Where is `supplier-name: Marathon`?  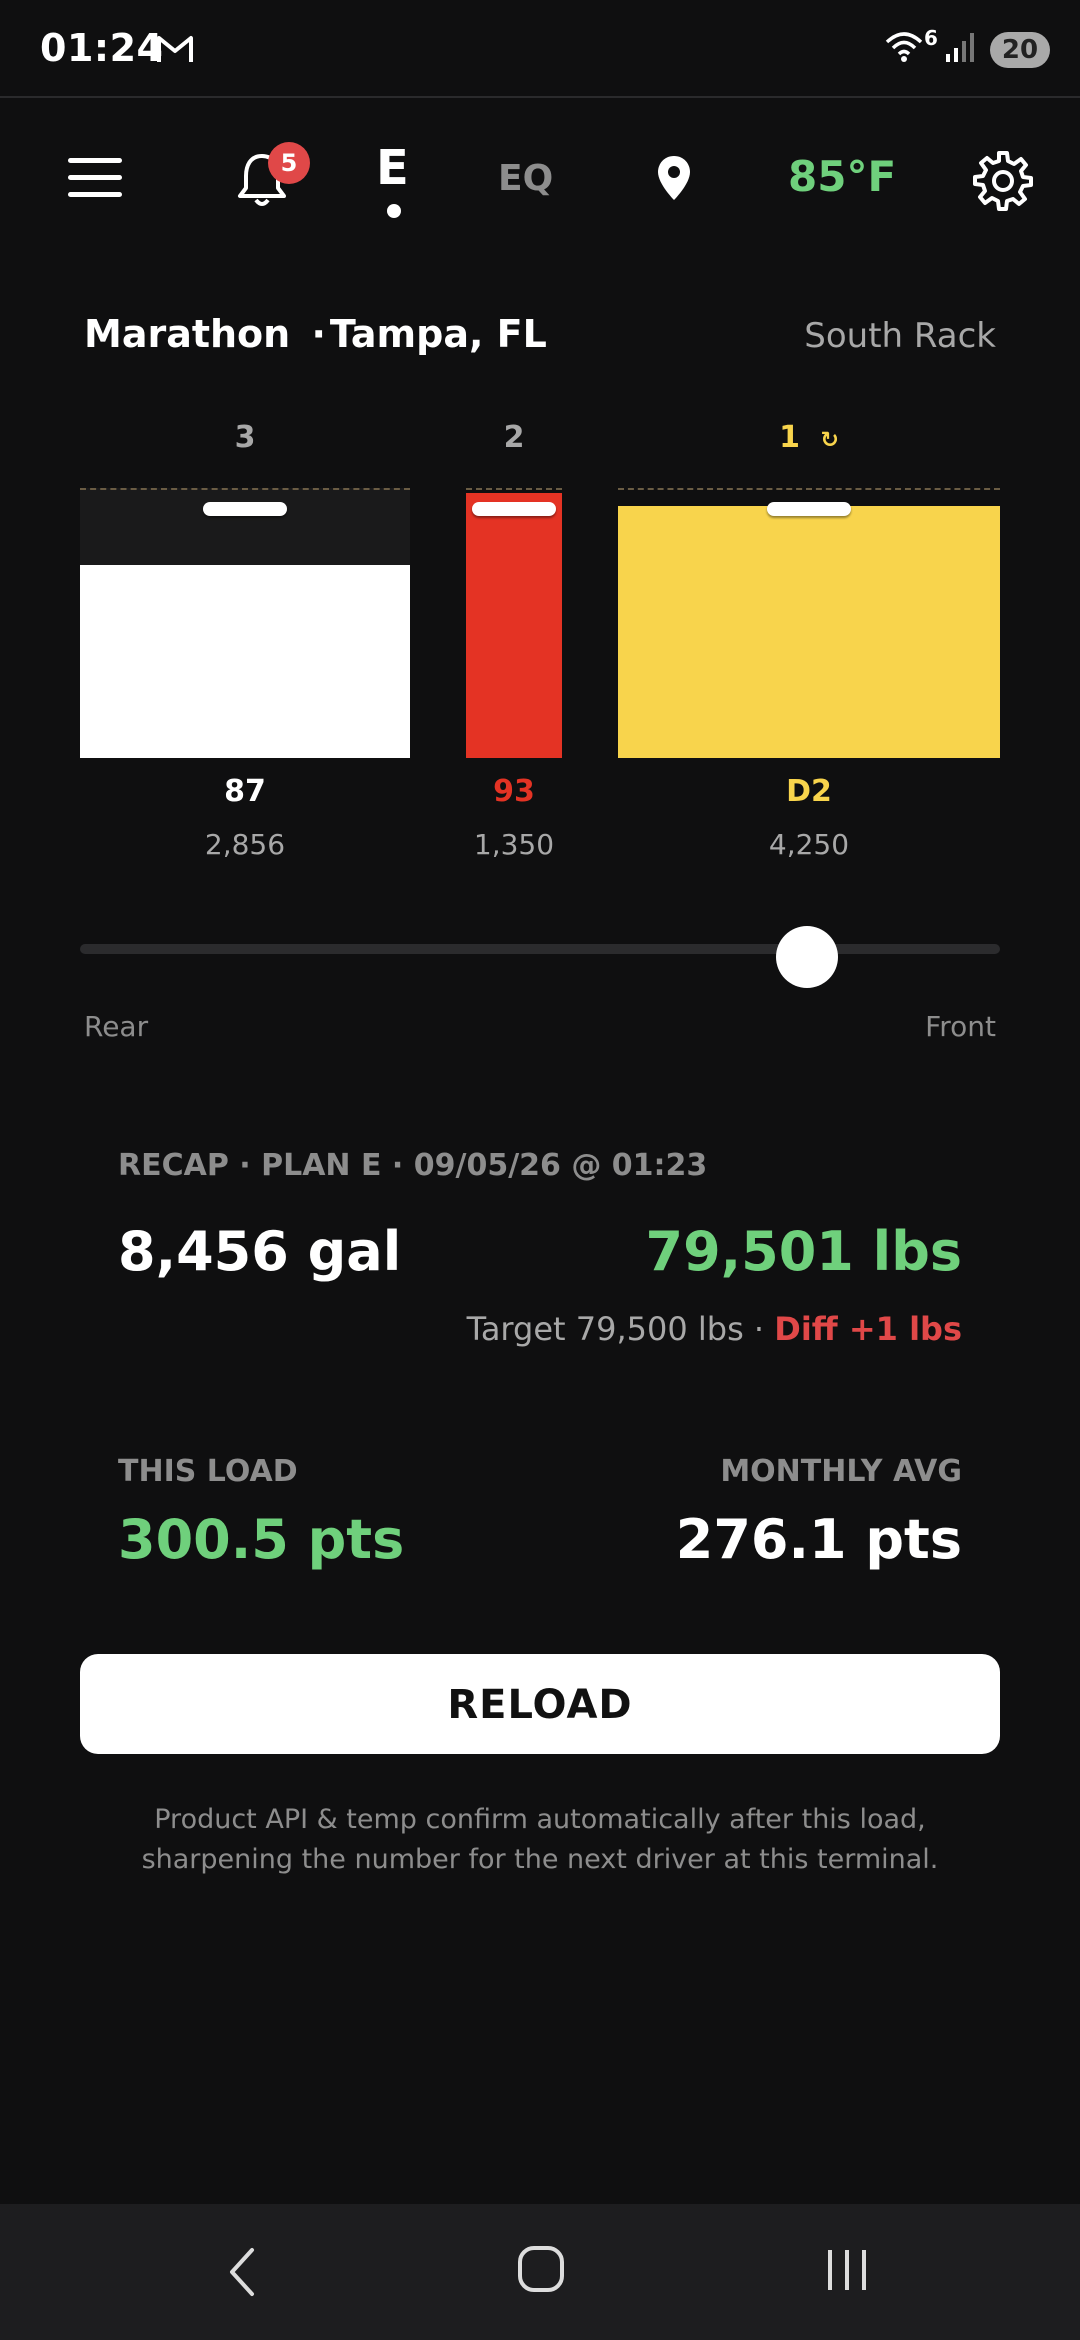 supplier-name: Marathon is located at coordinates (187, 334).